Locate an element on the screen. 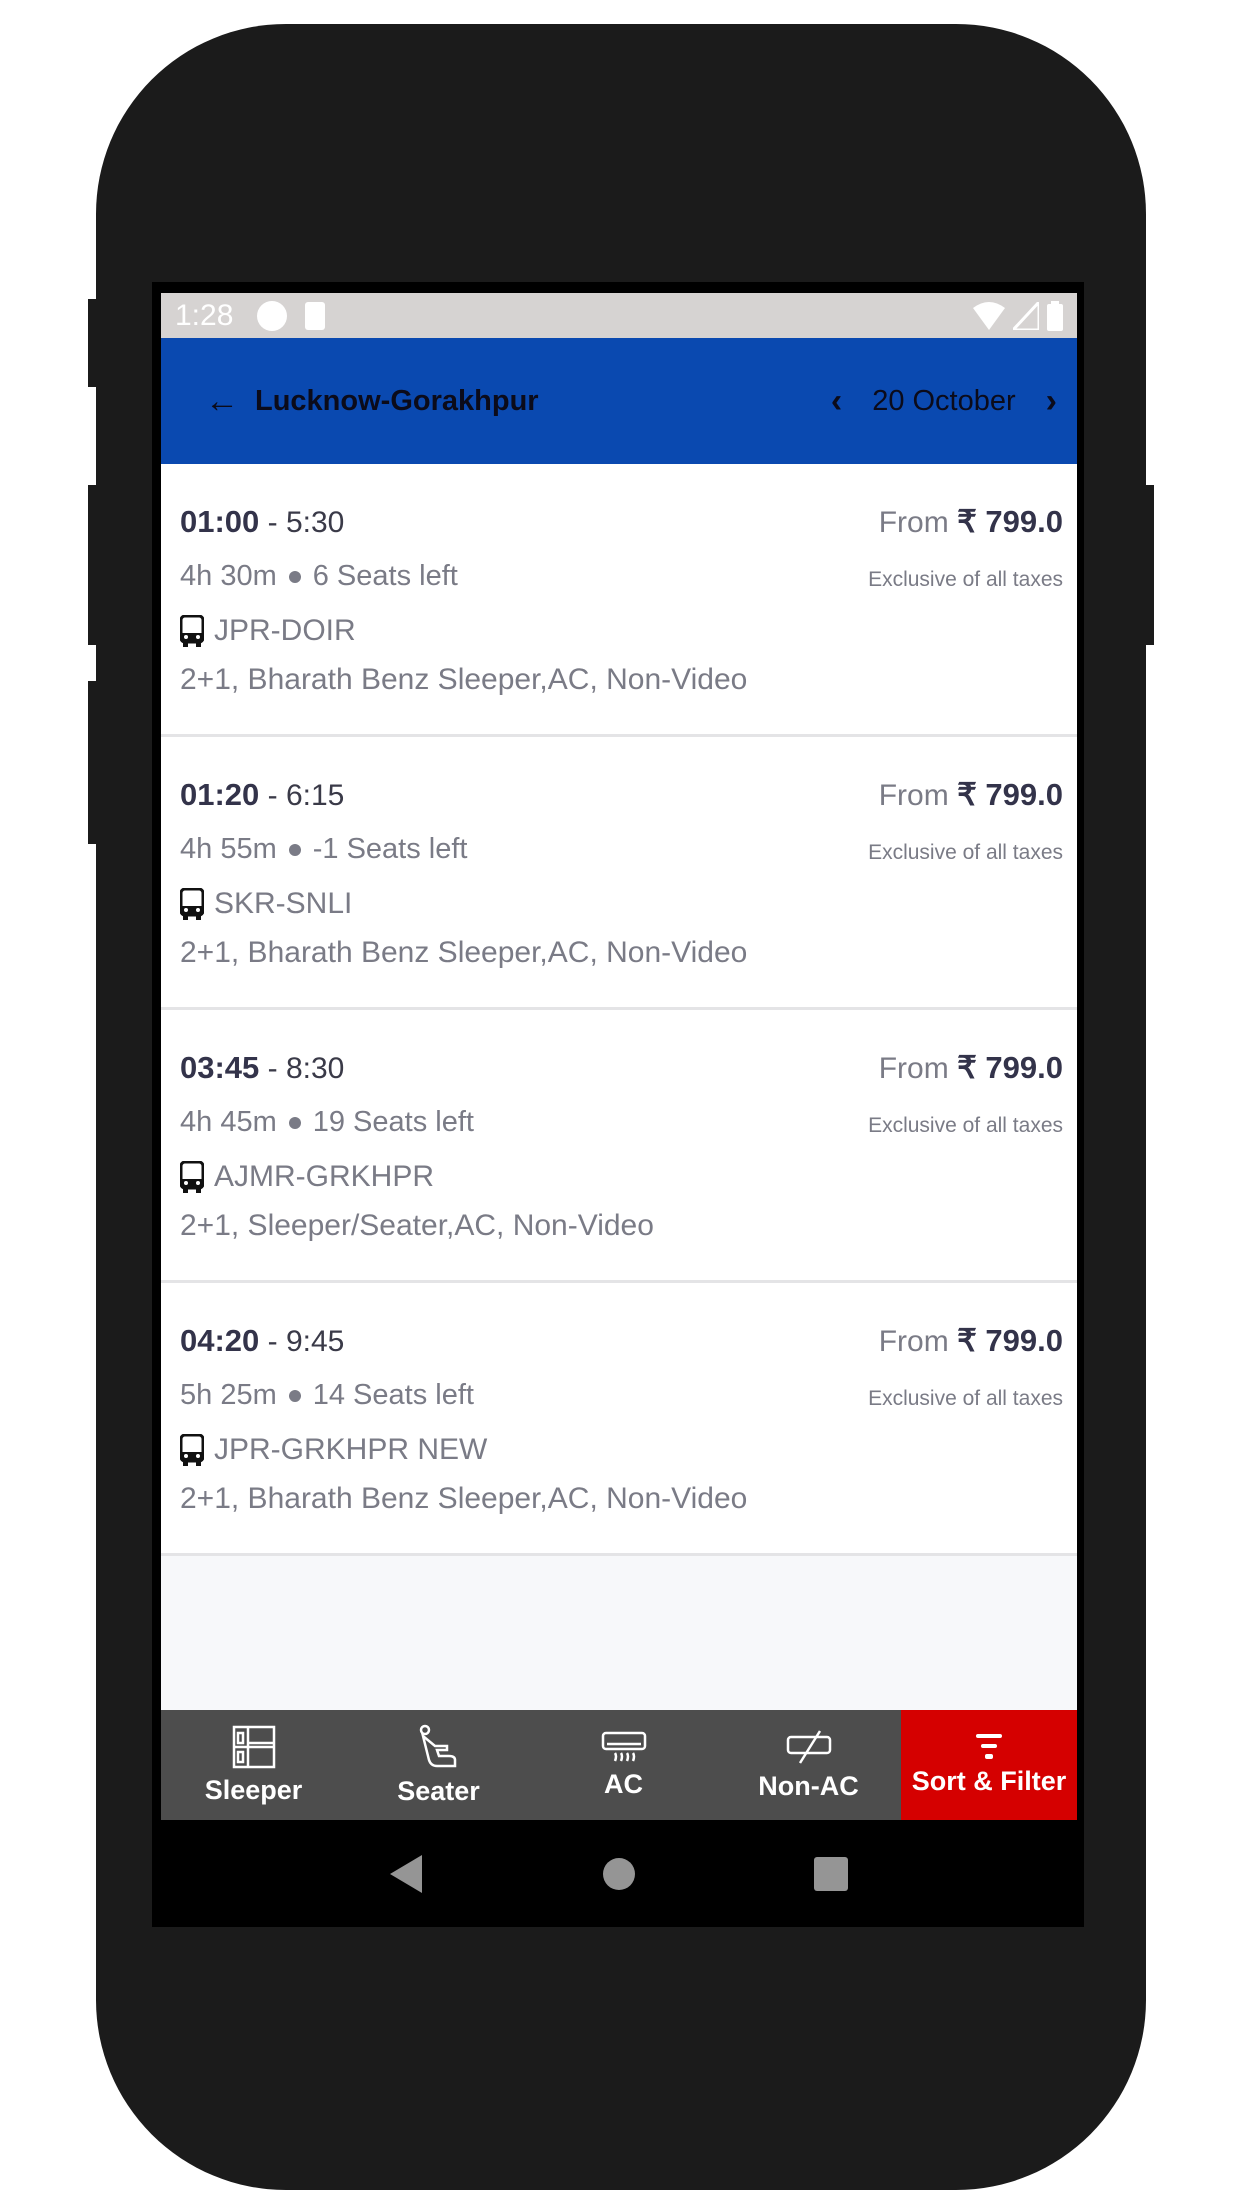 This screenshot has height=2208, width=1242. back-arrow-icon: ← is located at coordinates (222, 401).